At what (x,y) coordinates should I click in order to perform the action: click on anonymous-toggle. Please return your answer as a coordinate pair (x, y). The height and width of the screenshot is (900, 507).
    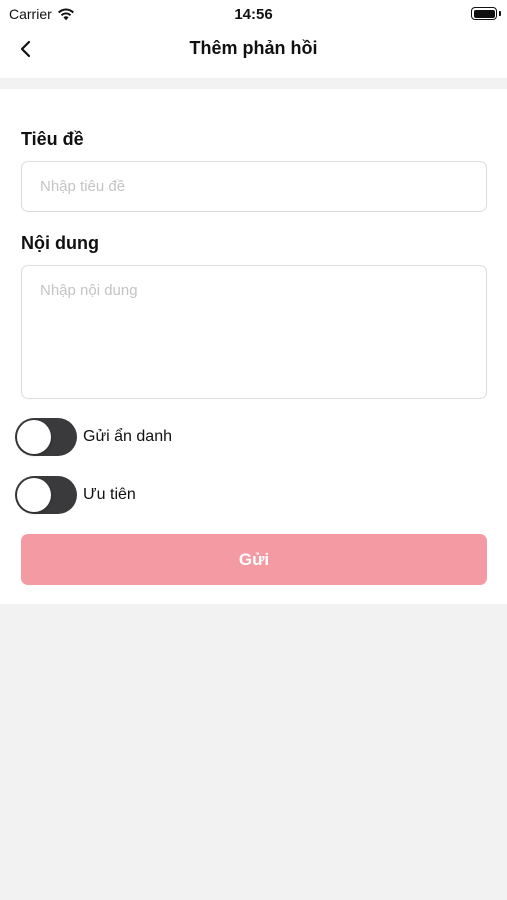
    Looking at the image, I should click on (46, 437).